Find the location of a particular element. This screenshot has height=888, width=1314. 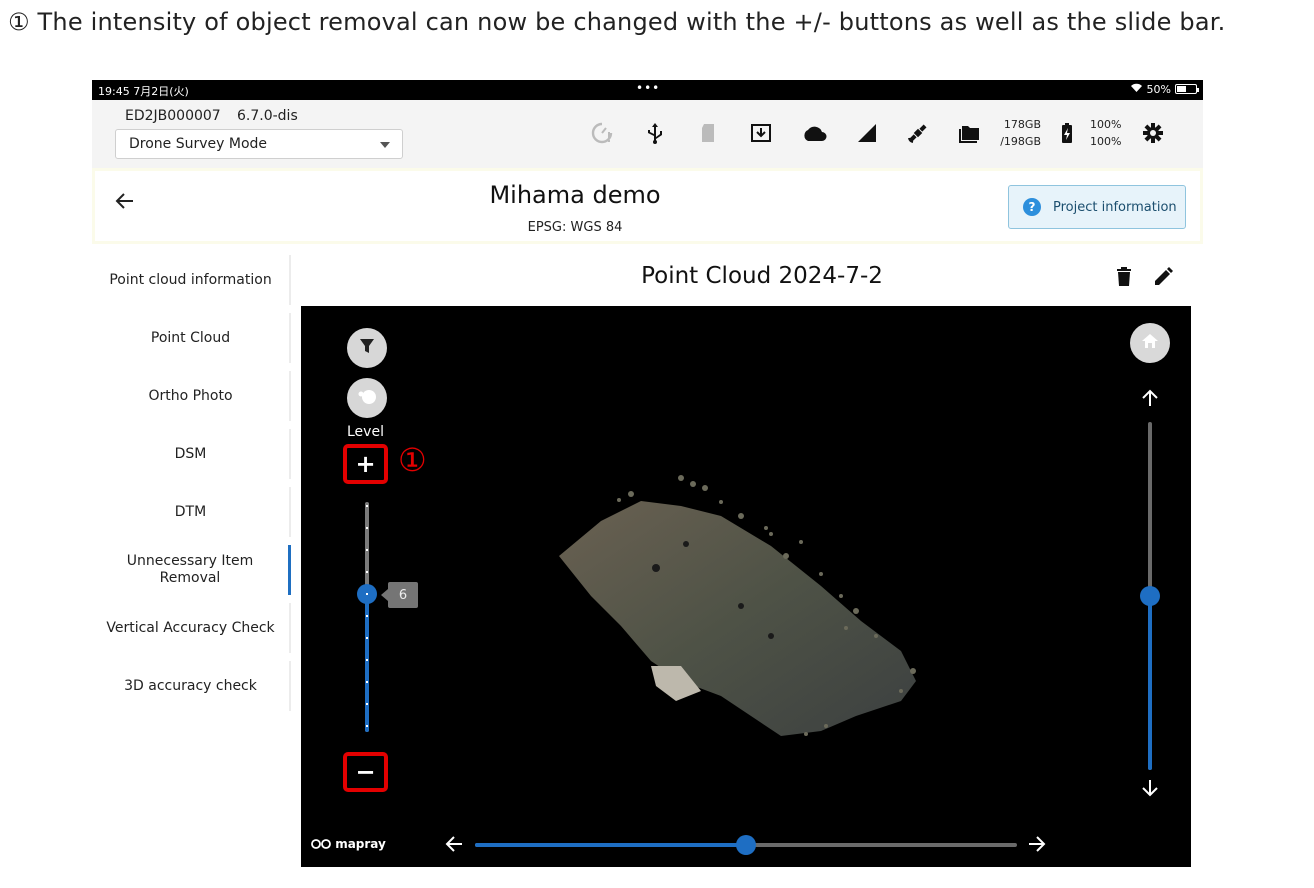

horizontal-slider-thumb is located at coordinates (746, 845).